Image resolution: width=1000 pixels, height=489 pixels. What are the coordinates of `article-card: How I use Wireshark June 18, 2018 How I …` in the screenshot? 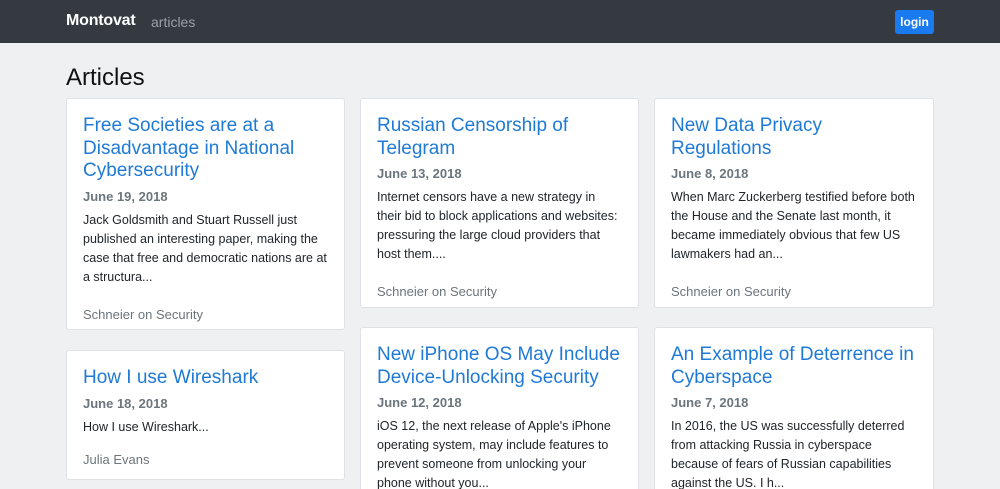 It's located at (205, 415).